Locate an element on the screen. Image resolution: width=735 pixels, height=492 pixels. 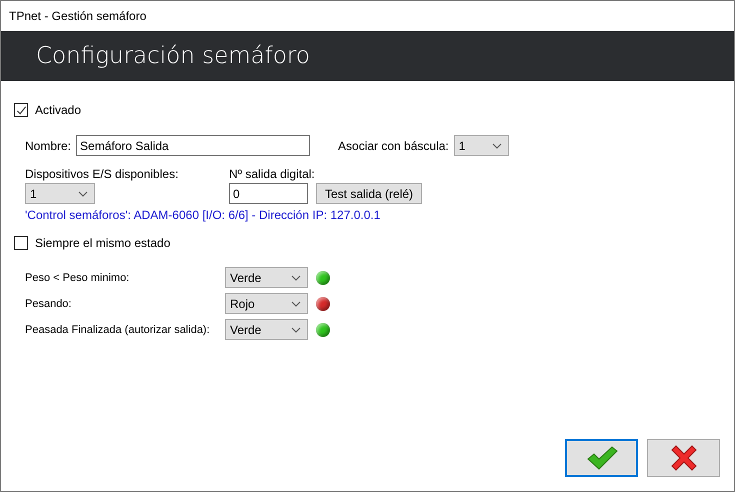
test-button: Test salida (relé) is located at coordinates (369, 193).